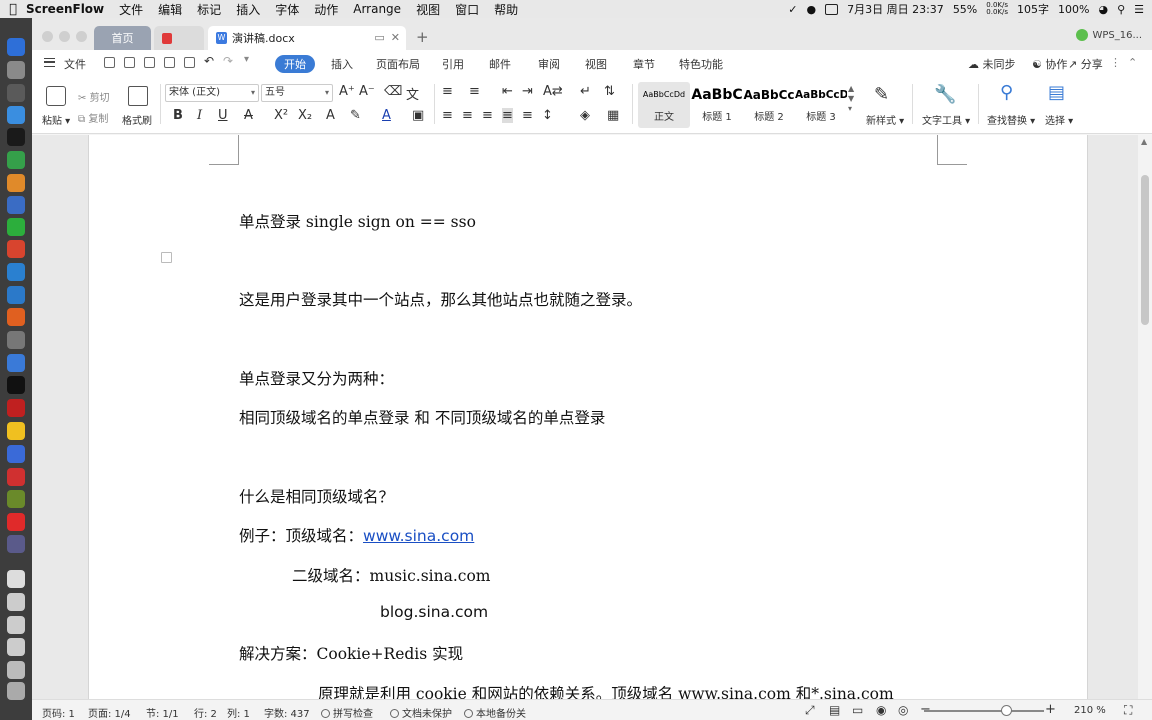 Image resolution: width=1152 pixels, height=720 pixels. What do you see at coordinates (857, 710) in the screenshot?
I see `read-view-icon: ▭` at bounding box center [857, 710].